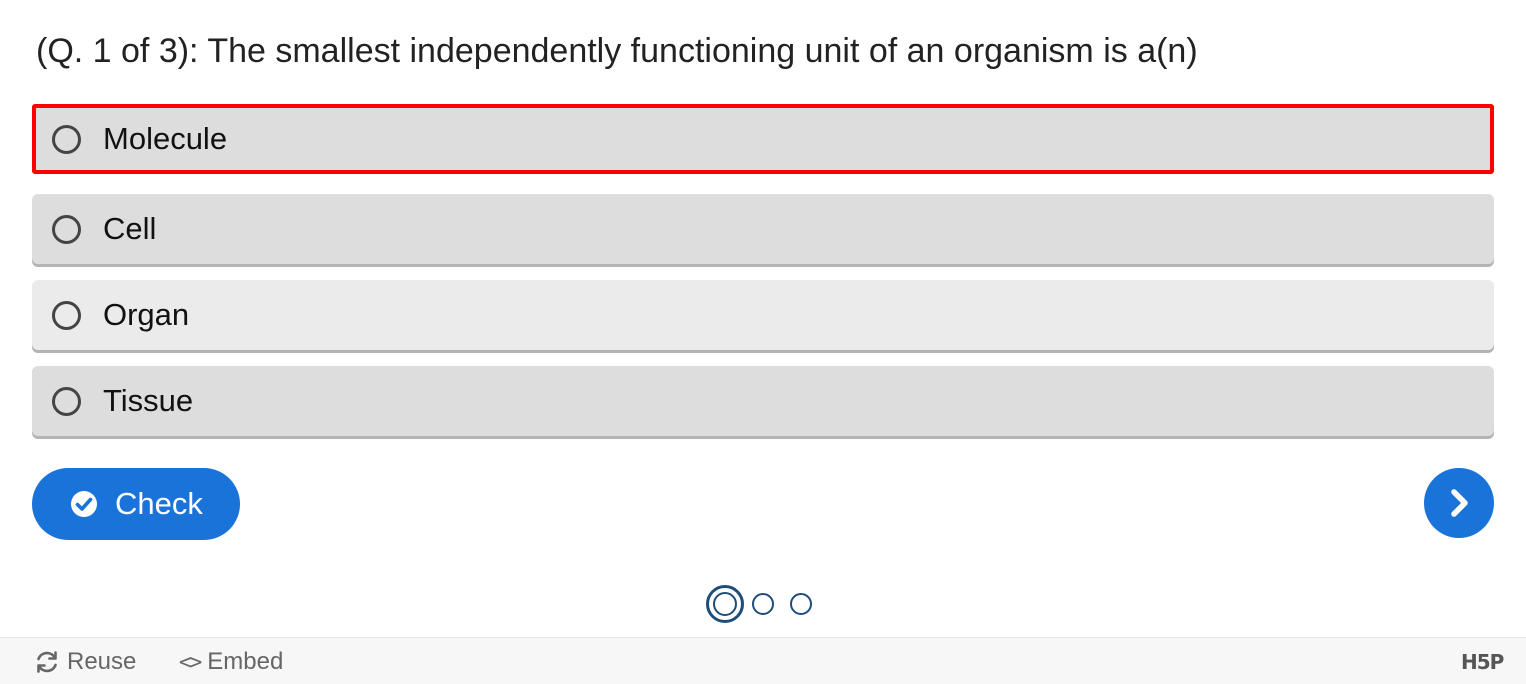 The image size is (1526, 684). What do you see at coordinates (84, 504) in the screenshot?
I see `check-circle-icon` at bounding box center [84, 504].